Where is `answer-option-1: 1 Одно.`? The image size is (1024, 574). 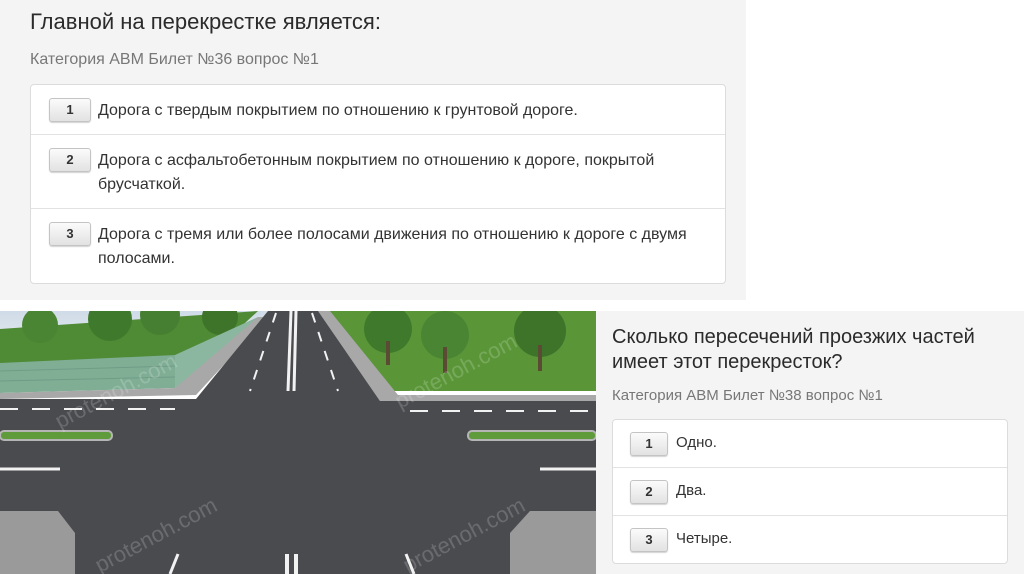 answer-option-1: 1 Одно. is located at coordinates (810, 443).